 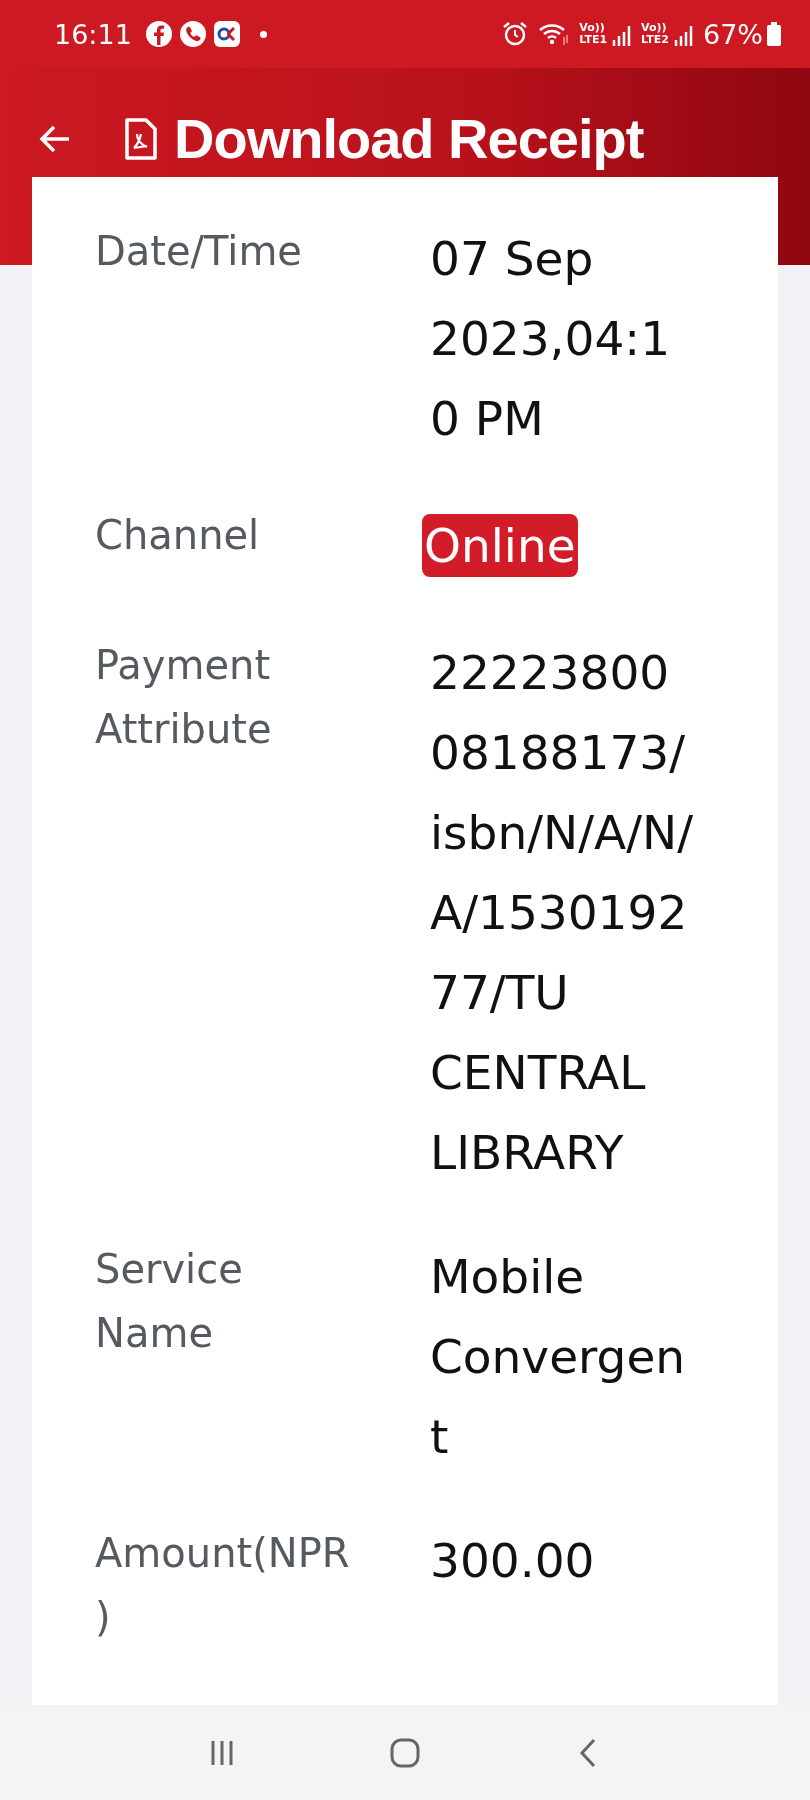 I want to click on sim-label: Vo)) LTE2, so click(x=655, y=34).